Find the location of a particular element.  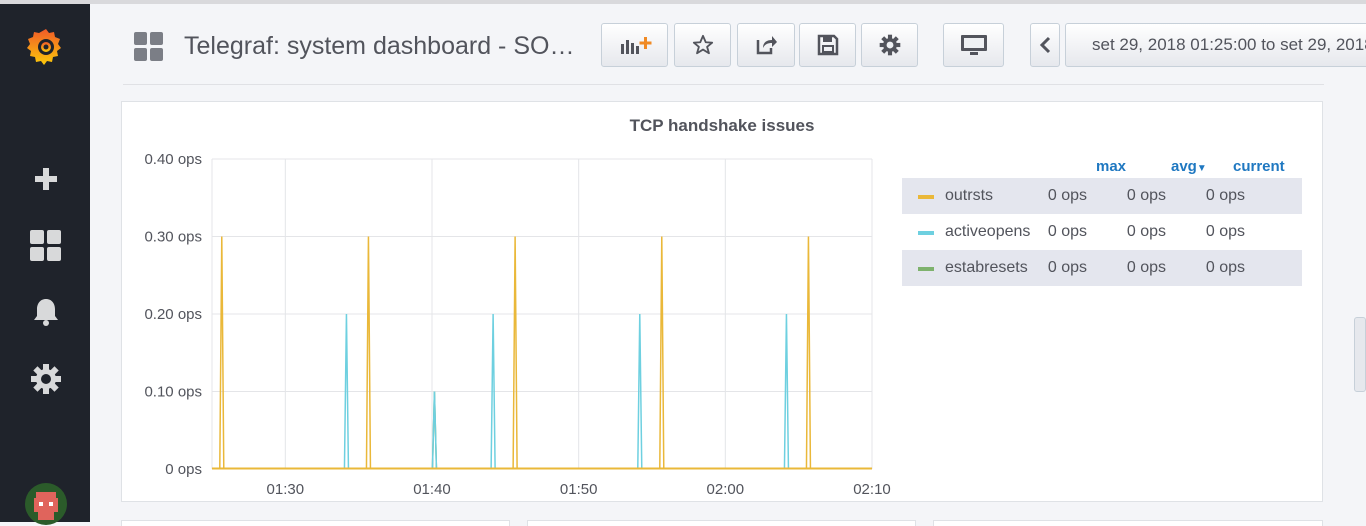

grafana-logo-icon is located at coordinates (46, 46).